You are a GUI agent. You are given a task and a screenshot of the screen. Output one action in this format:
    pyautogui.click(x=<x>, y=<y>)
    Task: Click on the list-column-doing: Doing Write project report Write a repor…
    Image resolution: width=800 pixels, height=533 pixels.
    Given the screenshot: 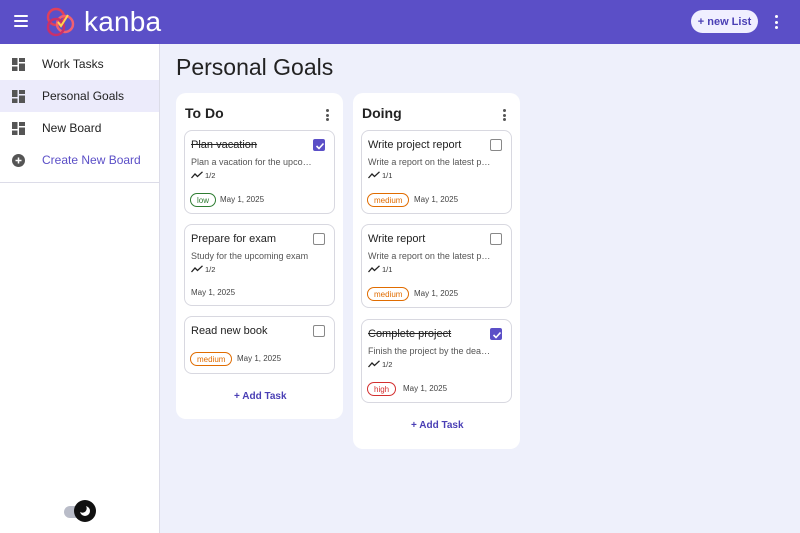 What is the action you would take?
    pyautogui.click(x=436, y=271)
    